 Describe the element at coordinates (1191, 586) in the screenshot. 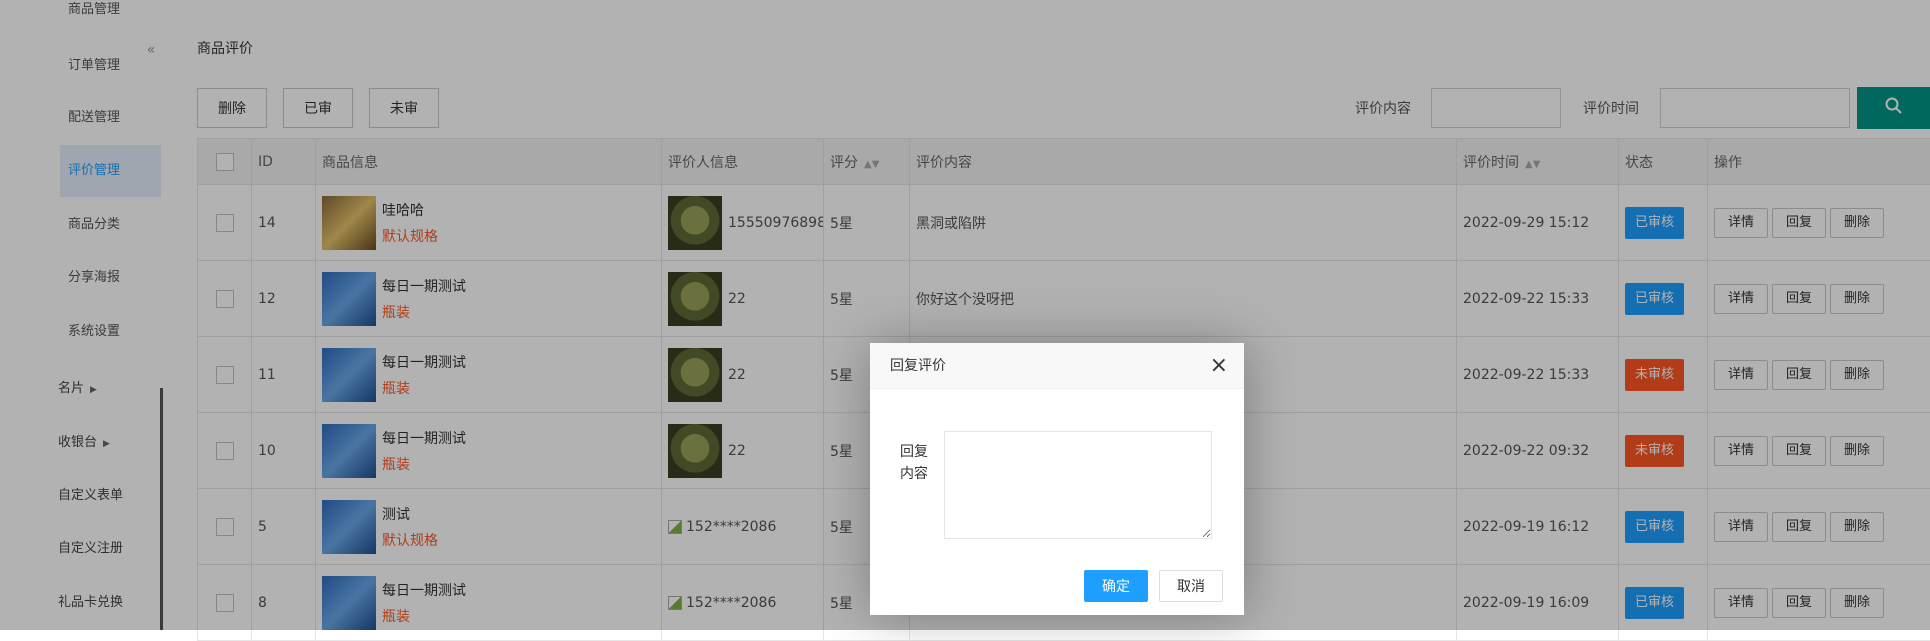

I see `cancel-button: 取消` at that location.